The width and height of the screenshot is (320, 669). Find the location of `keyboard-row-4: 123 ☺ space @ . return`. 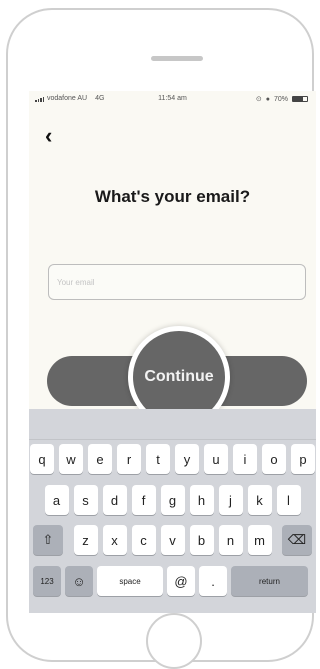

keyboard-row-4: 123 ☺ space @ . return is located at coordinates (172, 581).